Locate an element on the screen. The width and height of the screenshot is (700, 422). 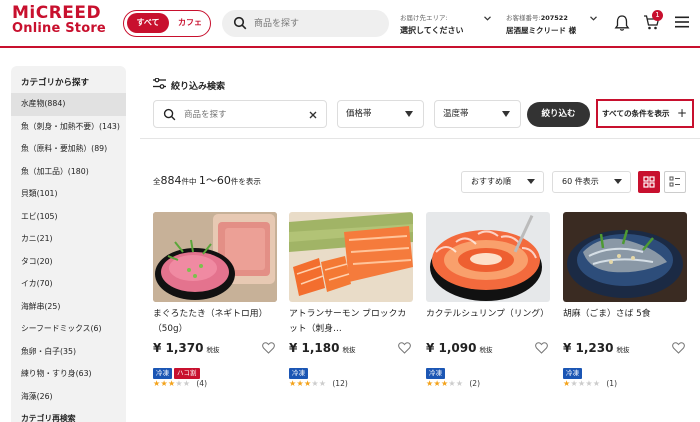
sidebar-item-crab: カニ(21) is located at coordinates (68, 239).